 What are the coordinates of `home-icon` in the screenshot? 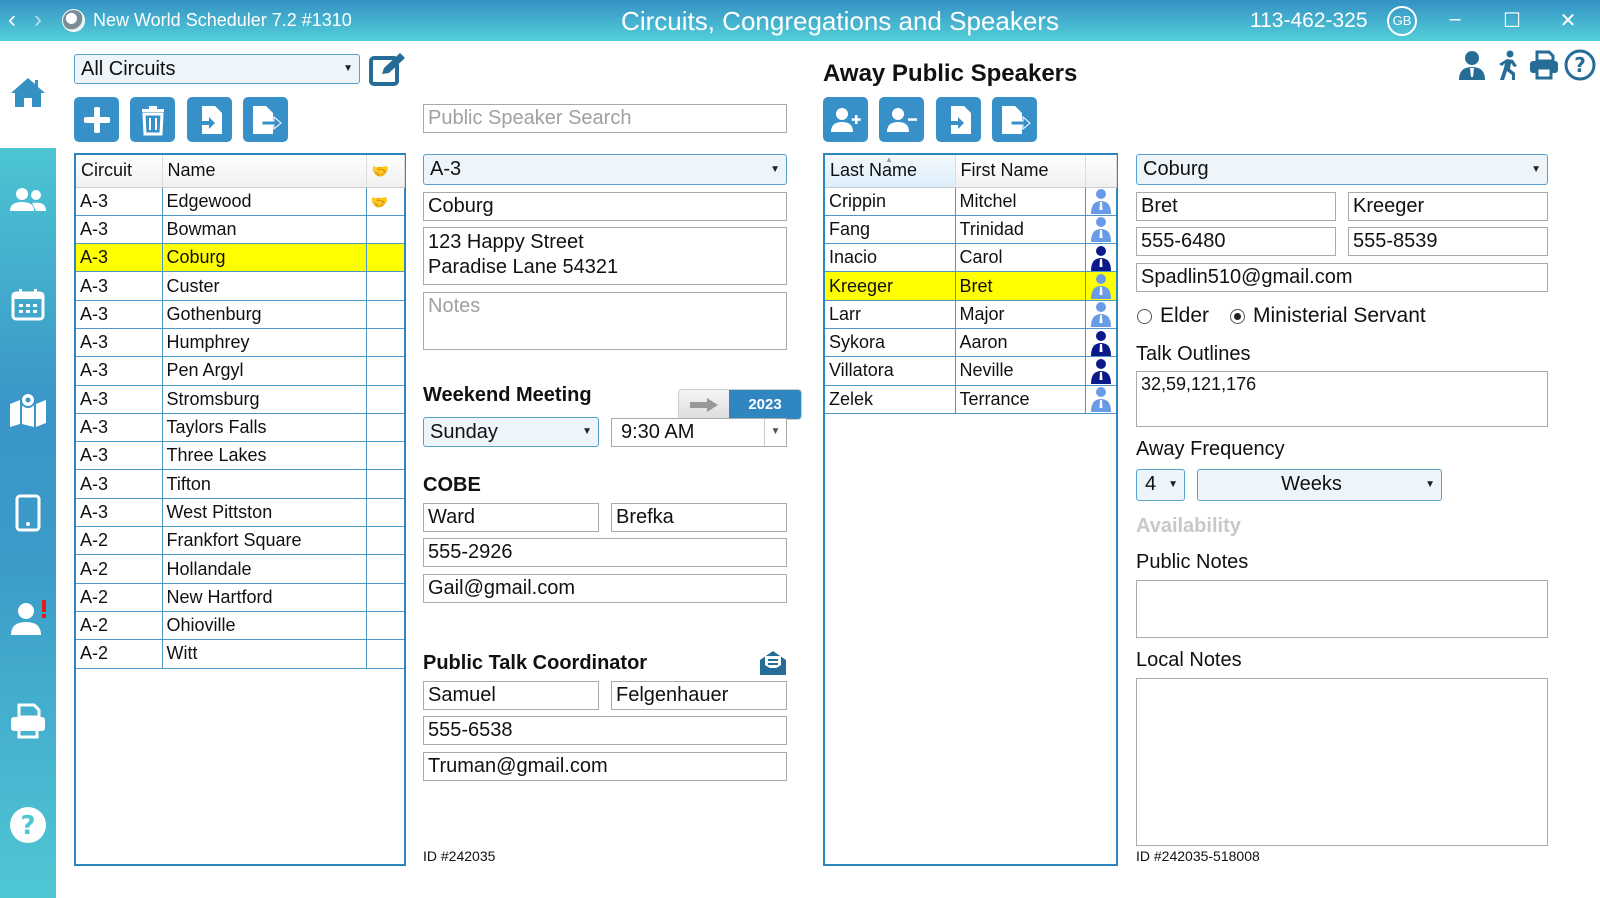 It's located at (28, 93).